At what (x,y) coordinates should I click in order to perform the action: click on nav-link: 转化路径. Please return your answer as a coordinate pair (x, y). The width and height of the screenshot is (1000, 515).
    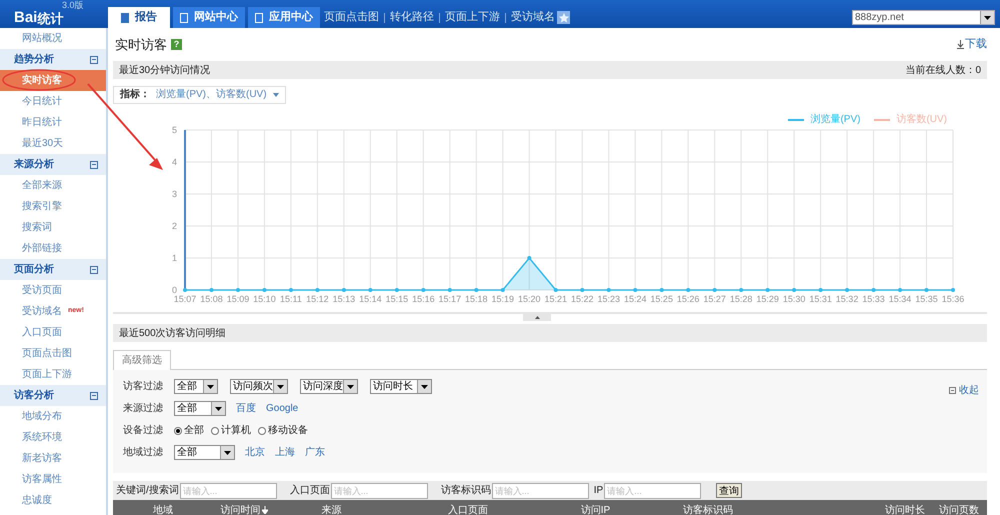
    Looking at the image, I should click on (412, 17).